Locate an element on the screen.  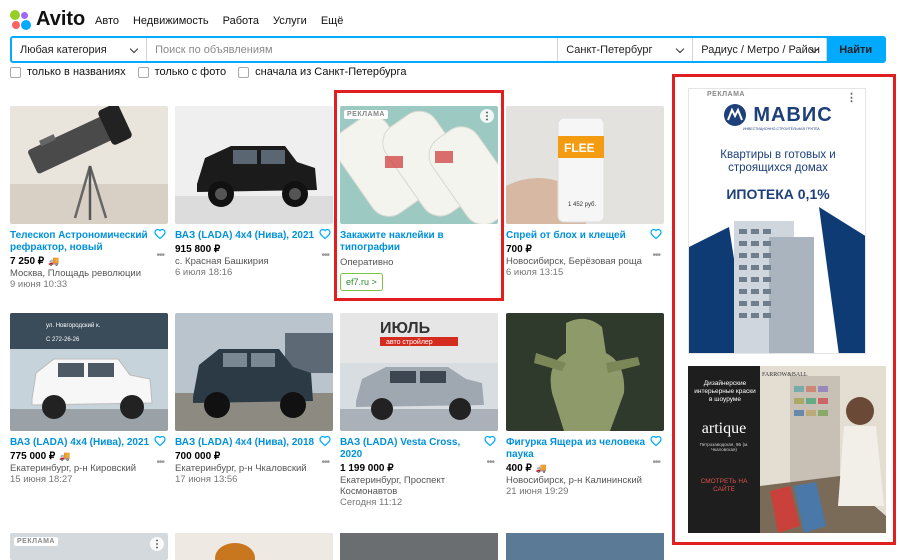
nav-jobs: Работа is located at coordinates (241, 21).